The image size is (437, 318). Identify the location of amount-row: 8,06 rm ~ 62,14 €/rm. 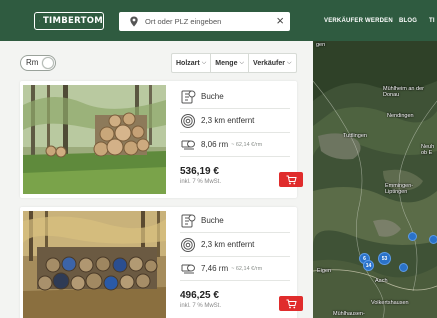
(235, 145).